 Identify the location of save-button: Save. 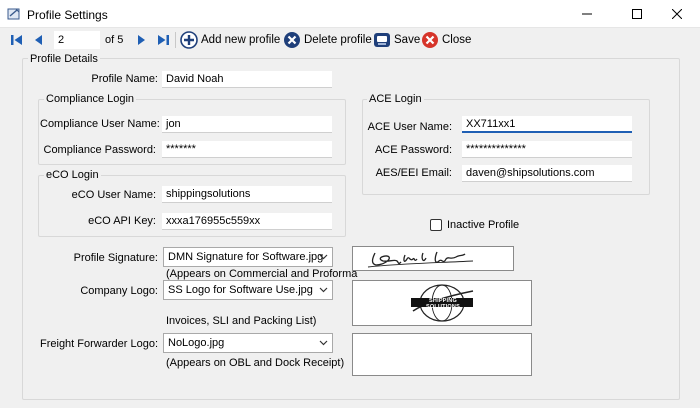
(396, 40).